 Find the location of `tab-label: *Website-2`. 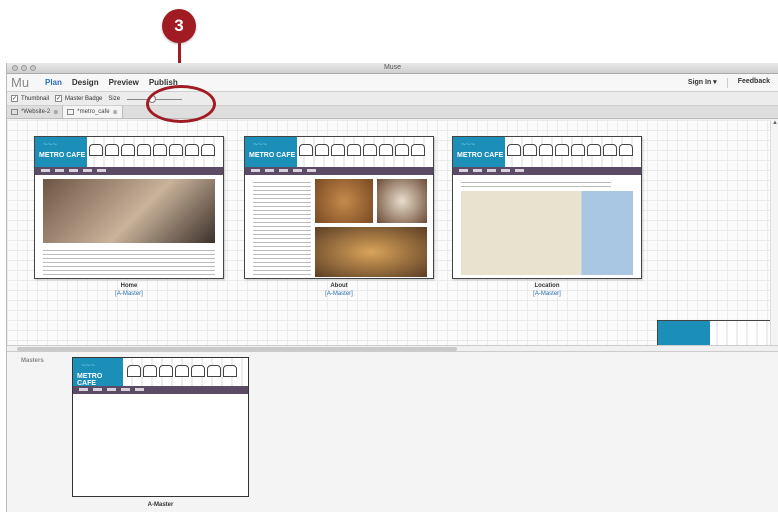

tab-label: *Website-2 is located at coordinates (36, 112).